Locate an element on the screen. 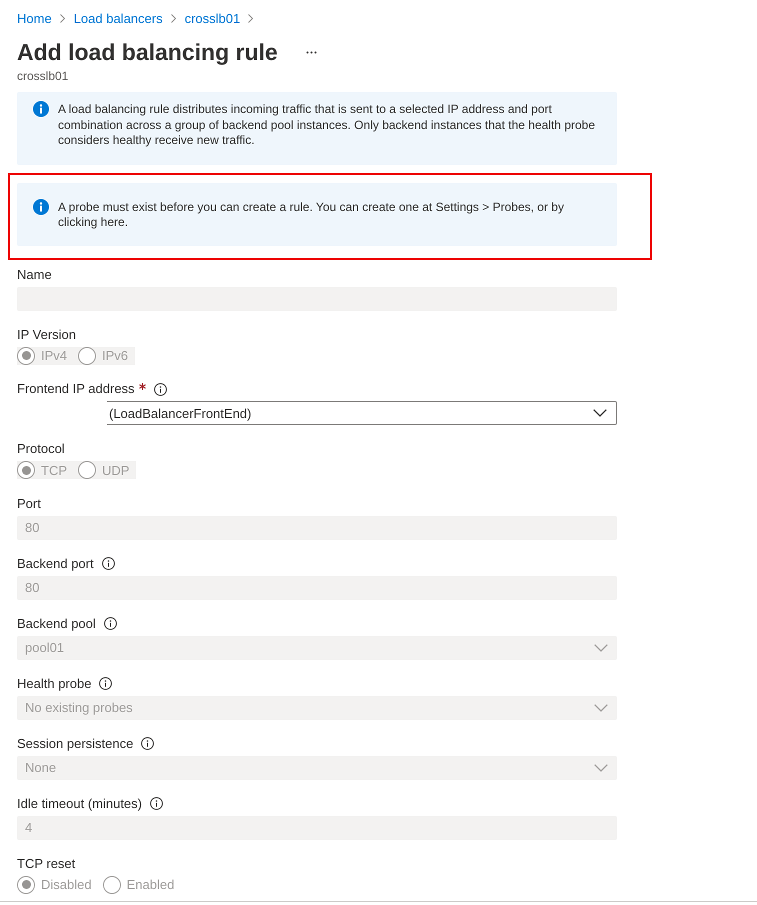  dropdown: (LoadBalancerFrontEnd) is located at coordinates (362, 413).